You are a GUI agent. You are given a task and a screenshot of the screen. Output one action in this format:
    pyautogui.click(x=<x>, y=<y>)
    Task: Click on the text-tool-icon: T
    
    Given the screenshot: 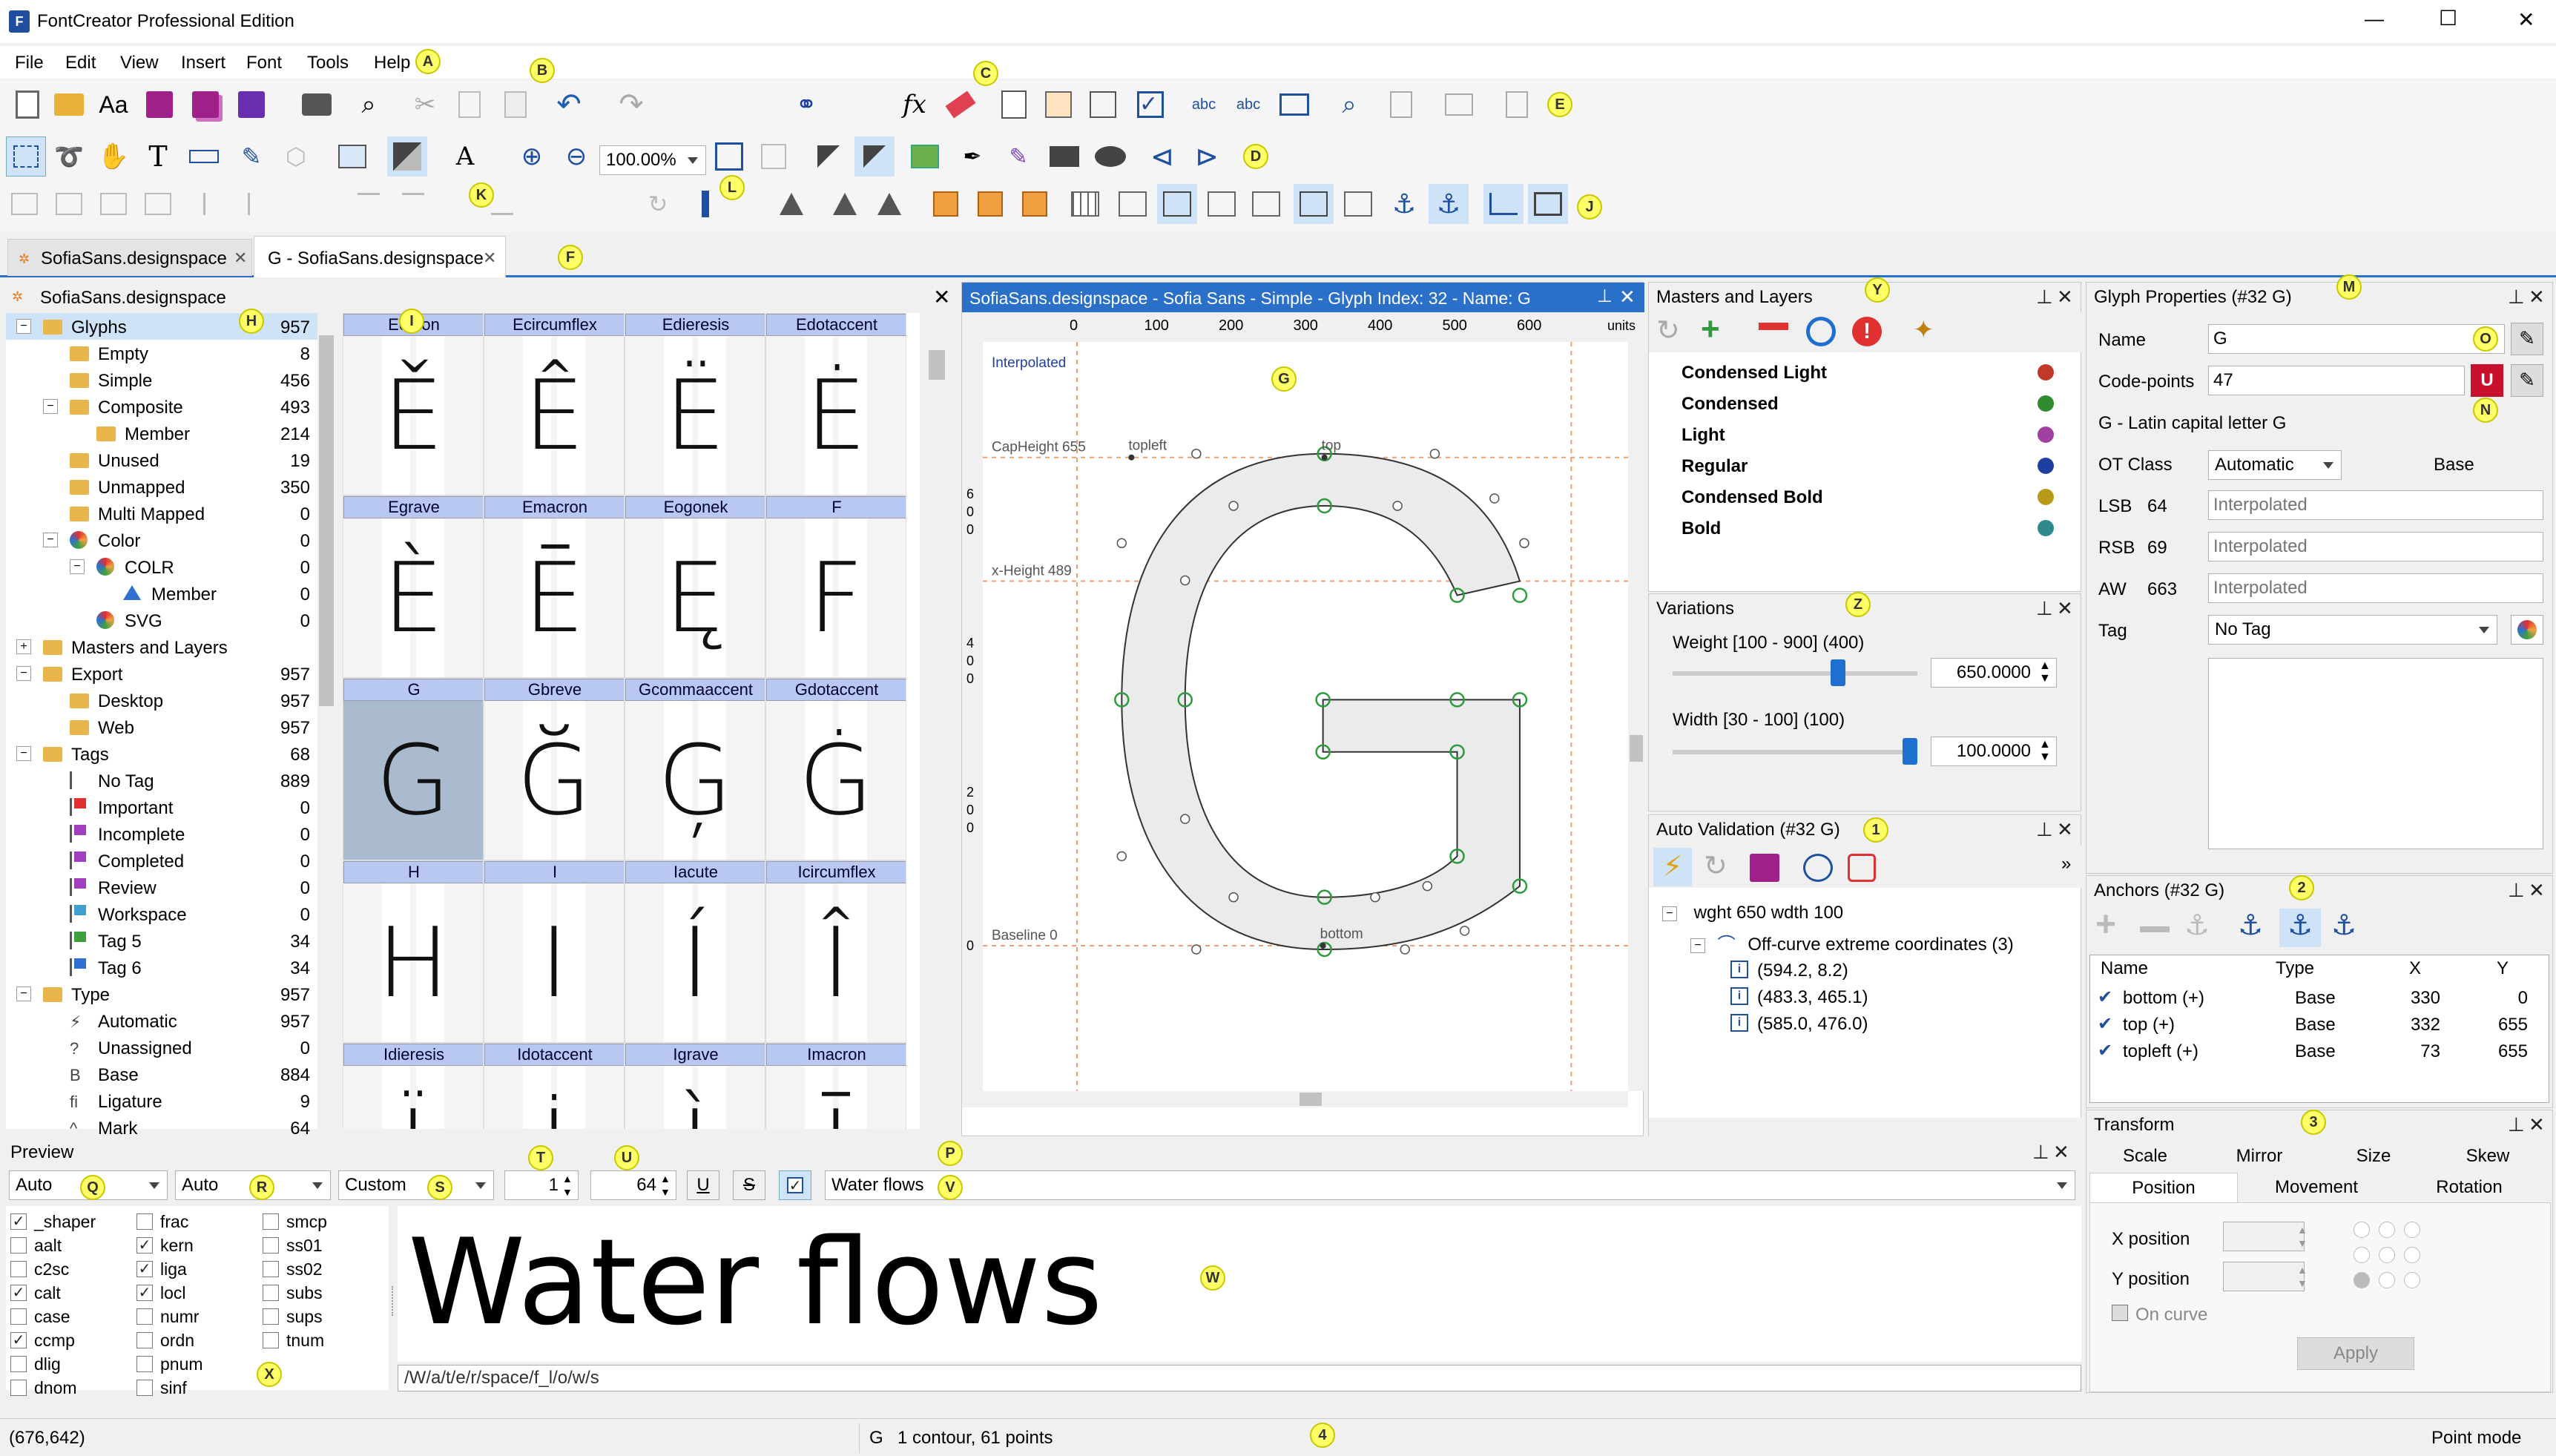 What is the action you would take?
    pyautogui.click(x=158, y=156)
    